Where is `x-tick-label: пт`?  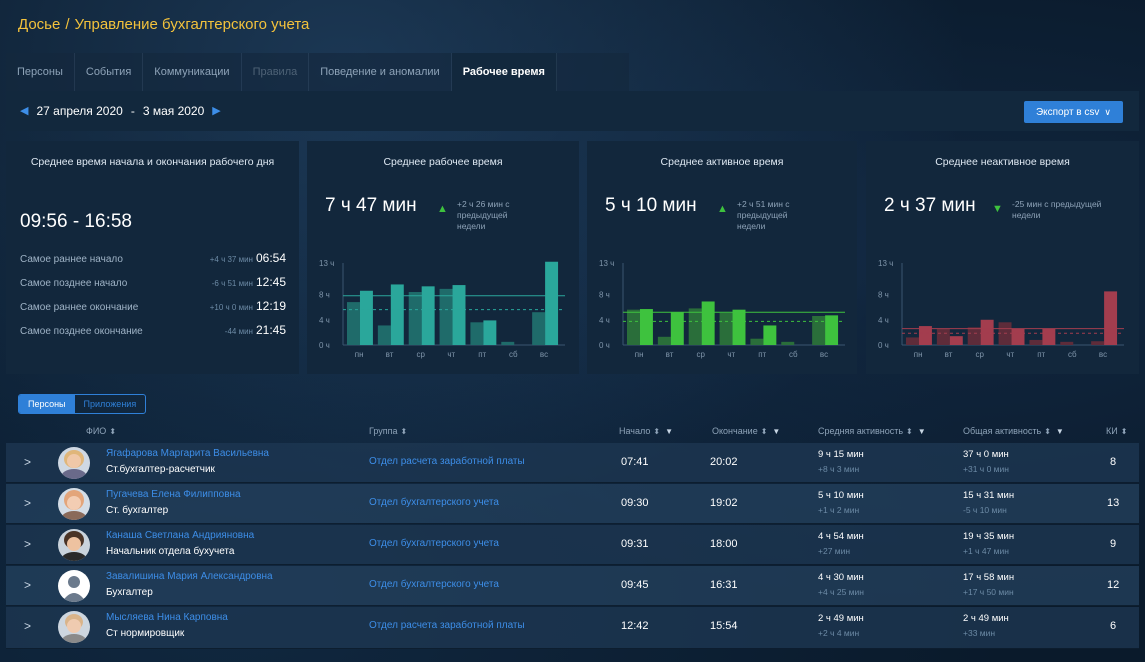 x-tick-label: пт is located at coordinates (1041, 354).